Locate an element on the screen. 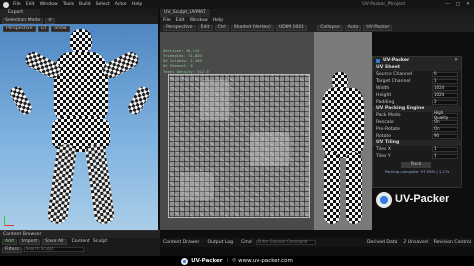 The image size is (474, 266). content-drawer-button: Content Drawer is located at coordinates (181, 243).